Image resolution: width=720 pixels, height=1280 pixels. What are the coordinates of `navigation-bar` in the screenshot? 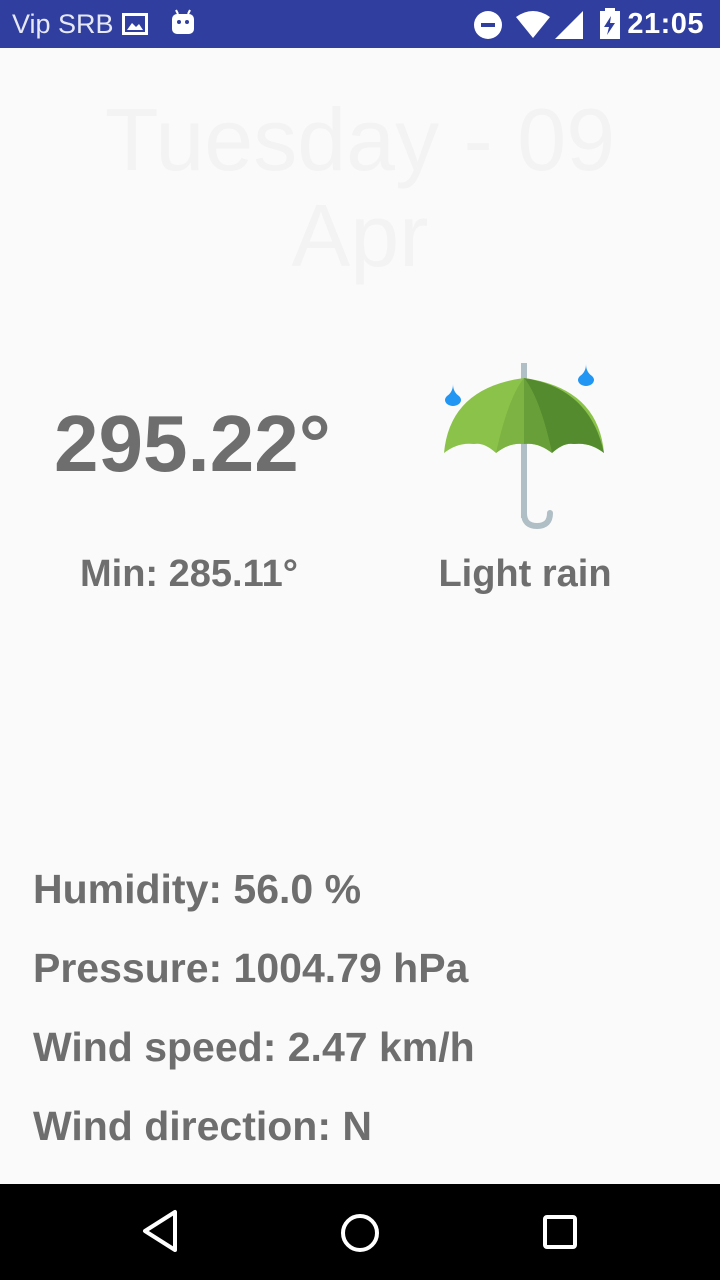 It's located at (360, 1232).